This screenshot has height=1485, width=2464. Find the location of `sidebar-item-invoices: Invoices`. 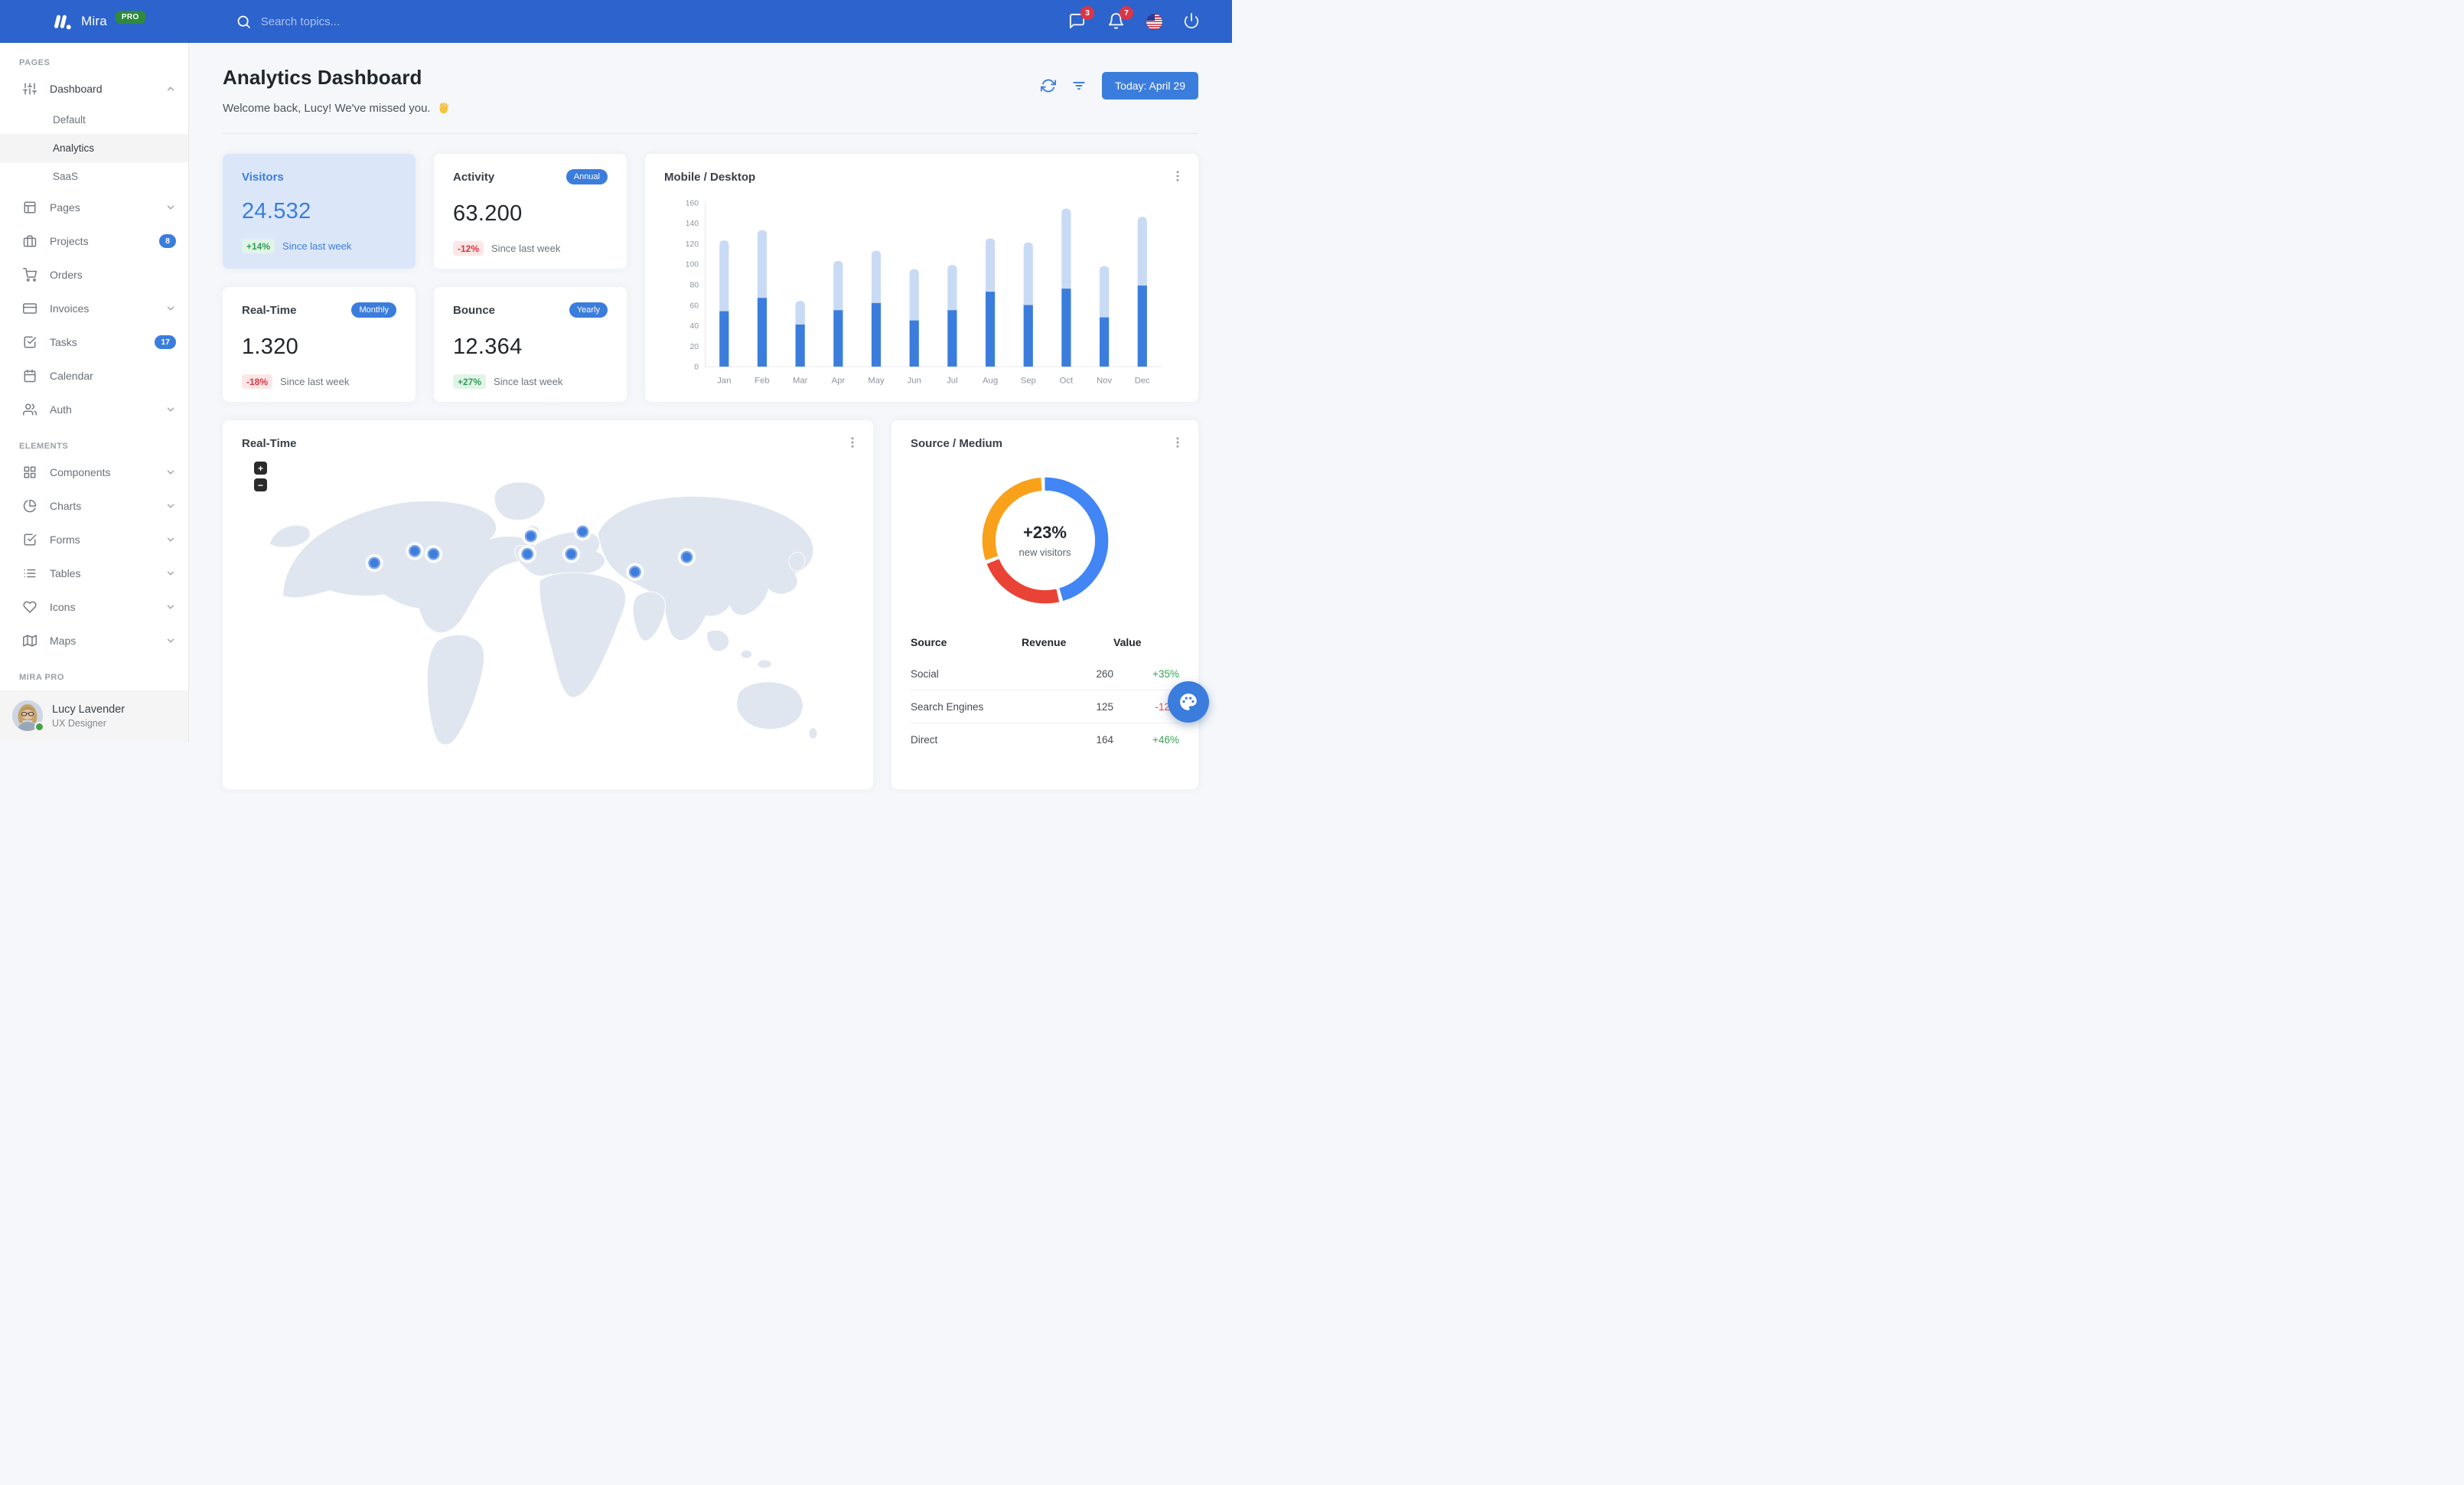

sidebar-item-invoices: Invoices is located at coordinates (94, 308).